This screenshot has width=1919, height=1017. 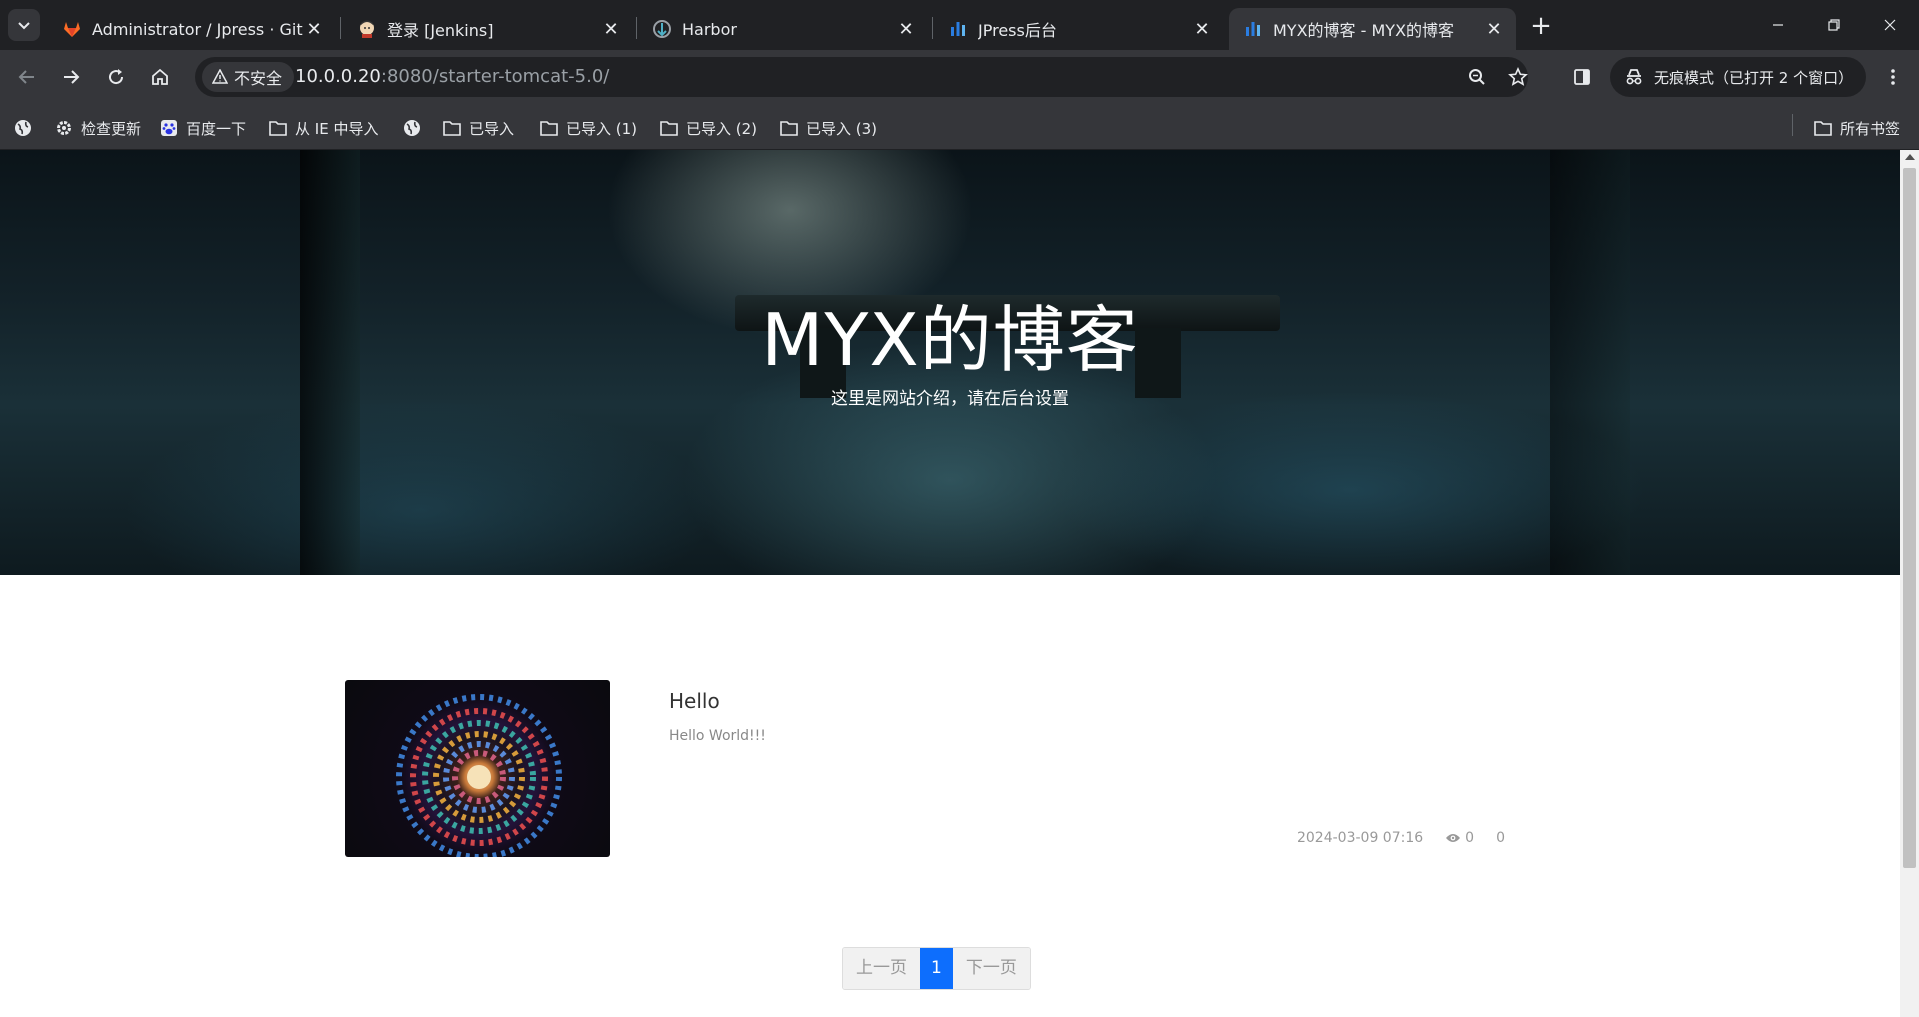 I want to click on arrow-left-icon, so click(x=26, y=77).